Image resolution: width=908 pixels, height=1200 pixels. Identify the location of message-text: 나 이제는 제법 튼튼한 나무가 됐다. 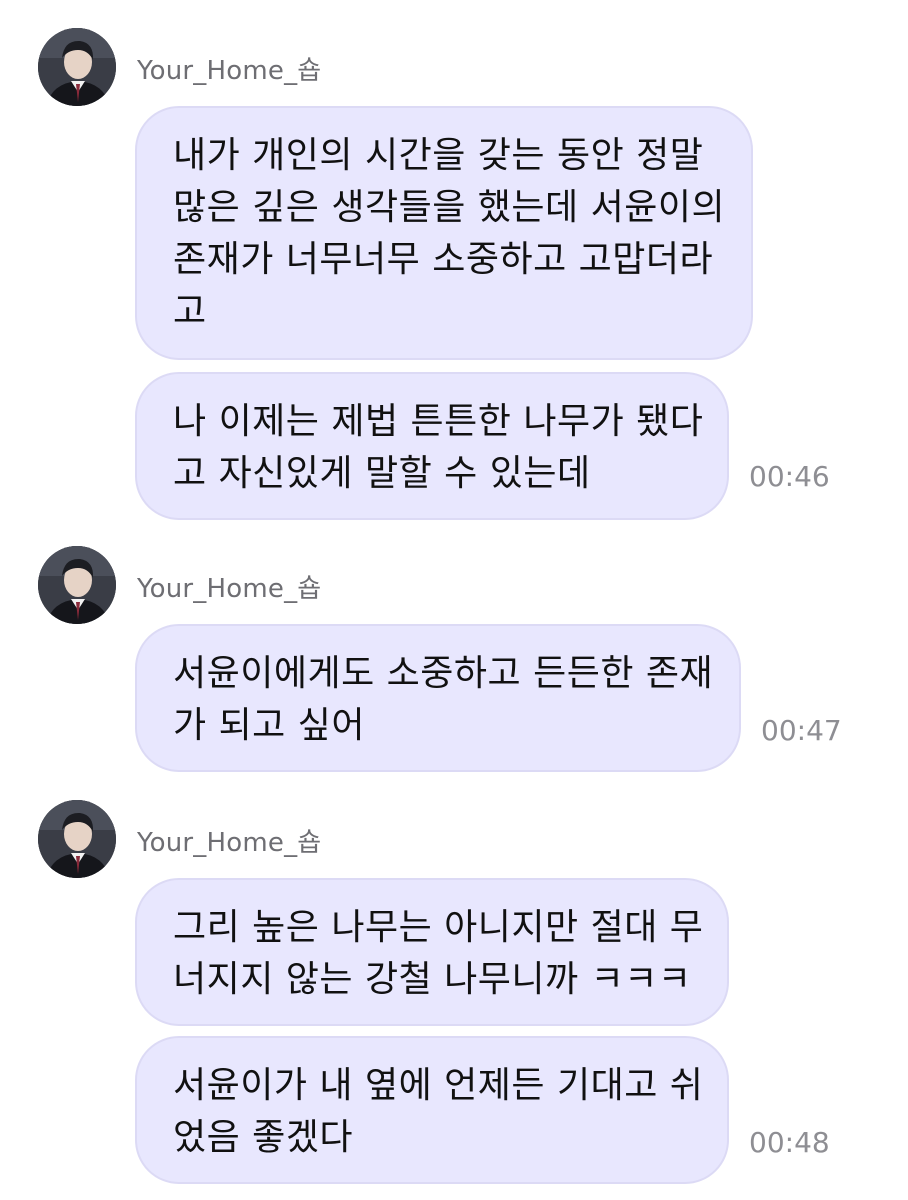
(438, 421).